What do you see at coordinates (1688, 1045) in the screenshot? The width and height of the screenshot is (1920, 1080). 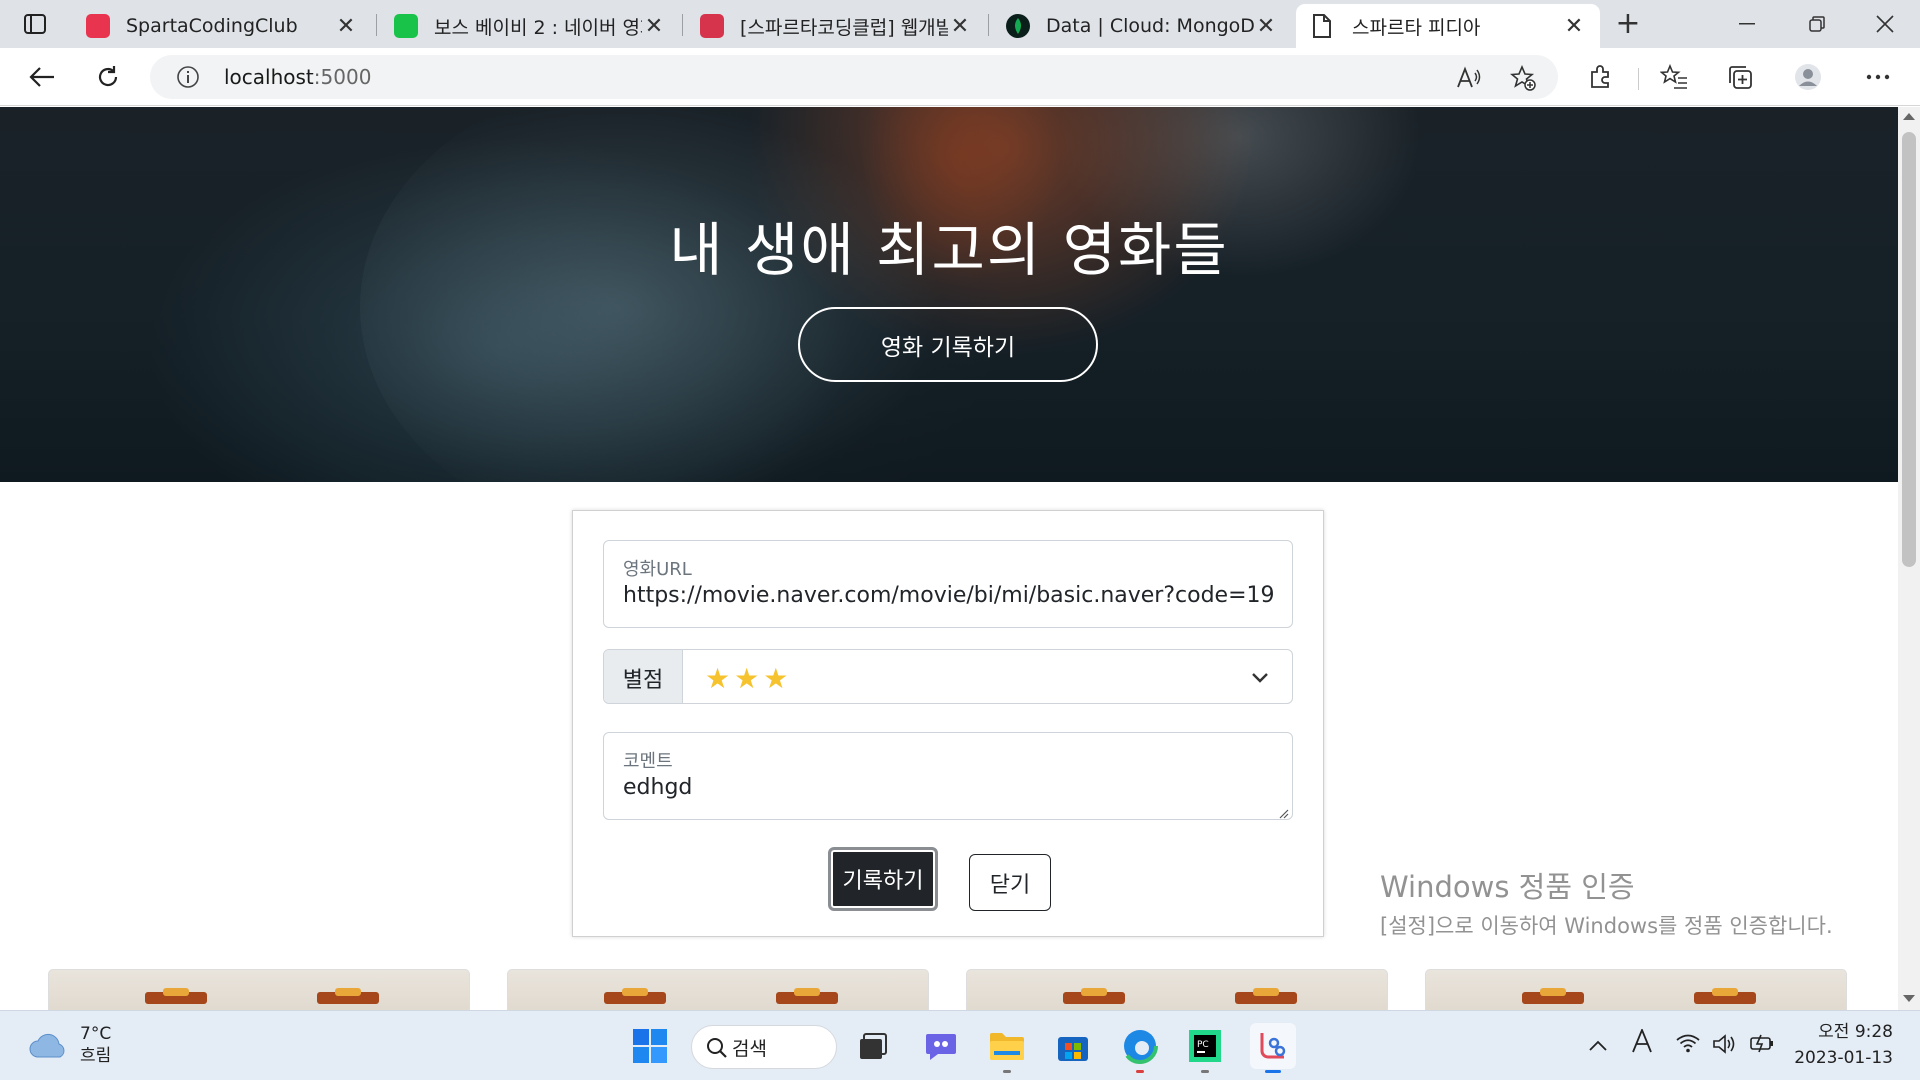 I see `wifi-icon` at bounding box center [1688, 1045].